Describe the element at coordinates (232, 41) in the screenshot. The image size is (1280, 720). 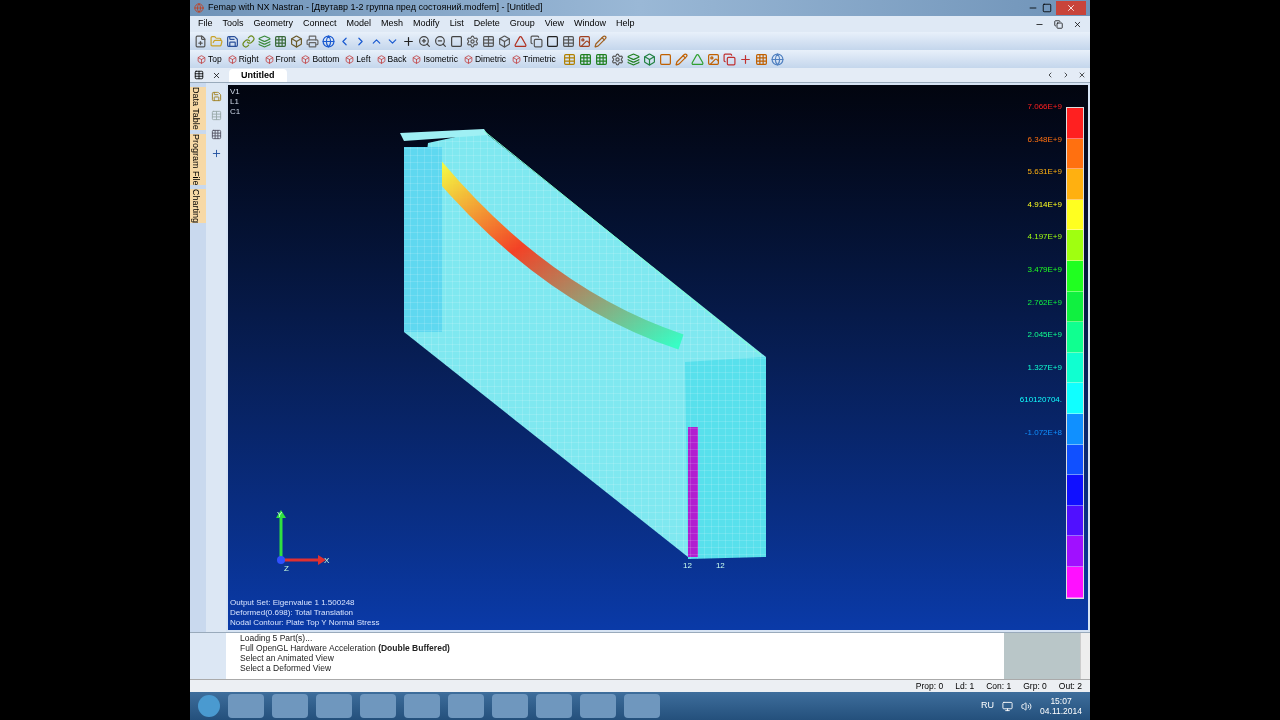
I see `save-icon` at that location.